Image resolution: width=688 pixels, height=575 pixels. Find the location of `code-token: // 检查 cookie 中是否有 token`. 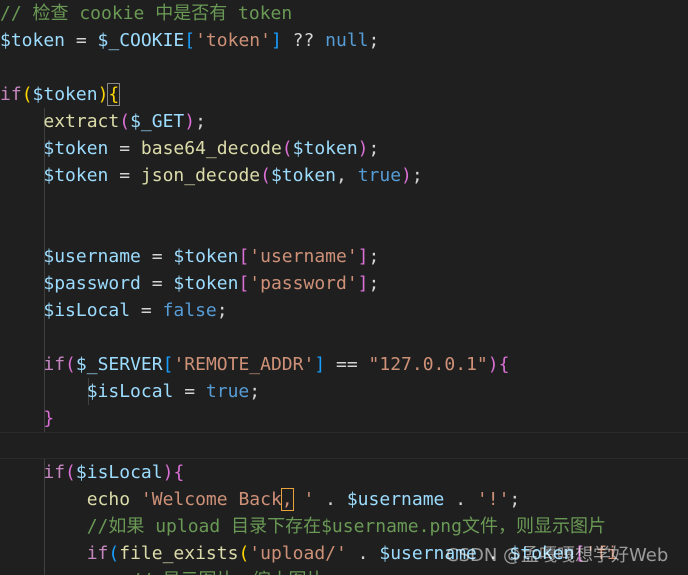

code-token: // 检查 cookie 中是否有 token is located at coordinates (146, 13).